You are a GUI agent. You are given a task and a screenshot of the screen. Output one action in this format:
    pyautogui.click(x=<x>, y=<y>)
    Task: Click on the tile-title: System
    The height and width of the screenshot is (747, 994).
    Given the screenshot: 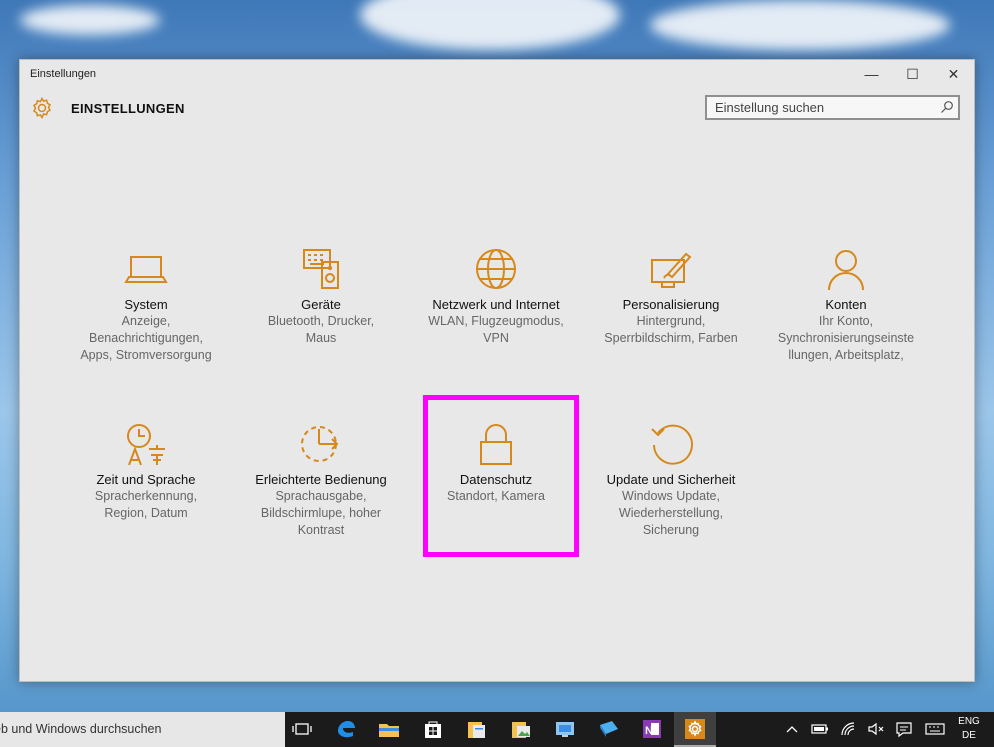 What is the action you would take?
    pyautogui.click(x=146, y=304)
    